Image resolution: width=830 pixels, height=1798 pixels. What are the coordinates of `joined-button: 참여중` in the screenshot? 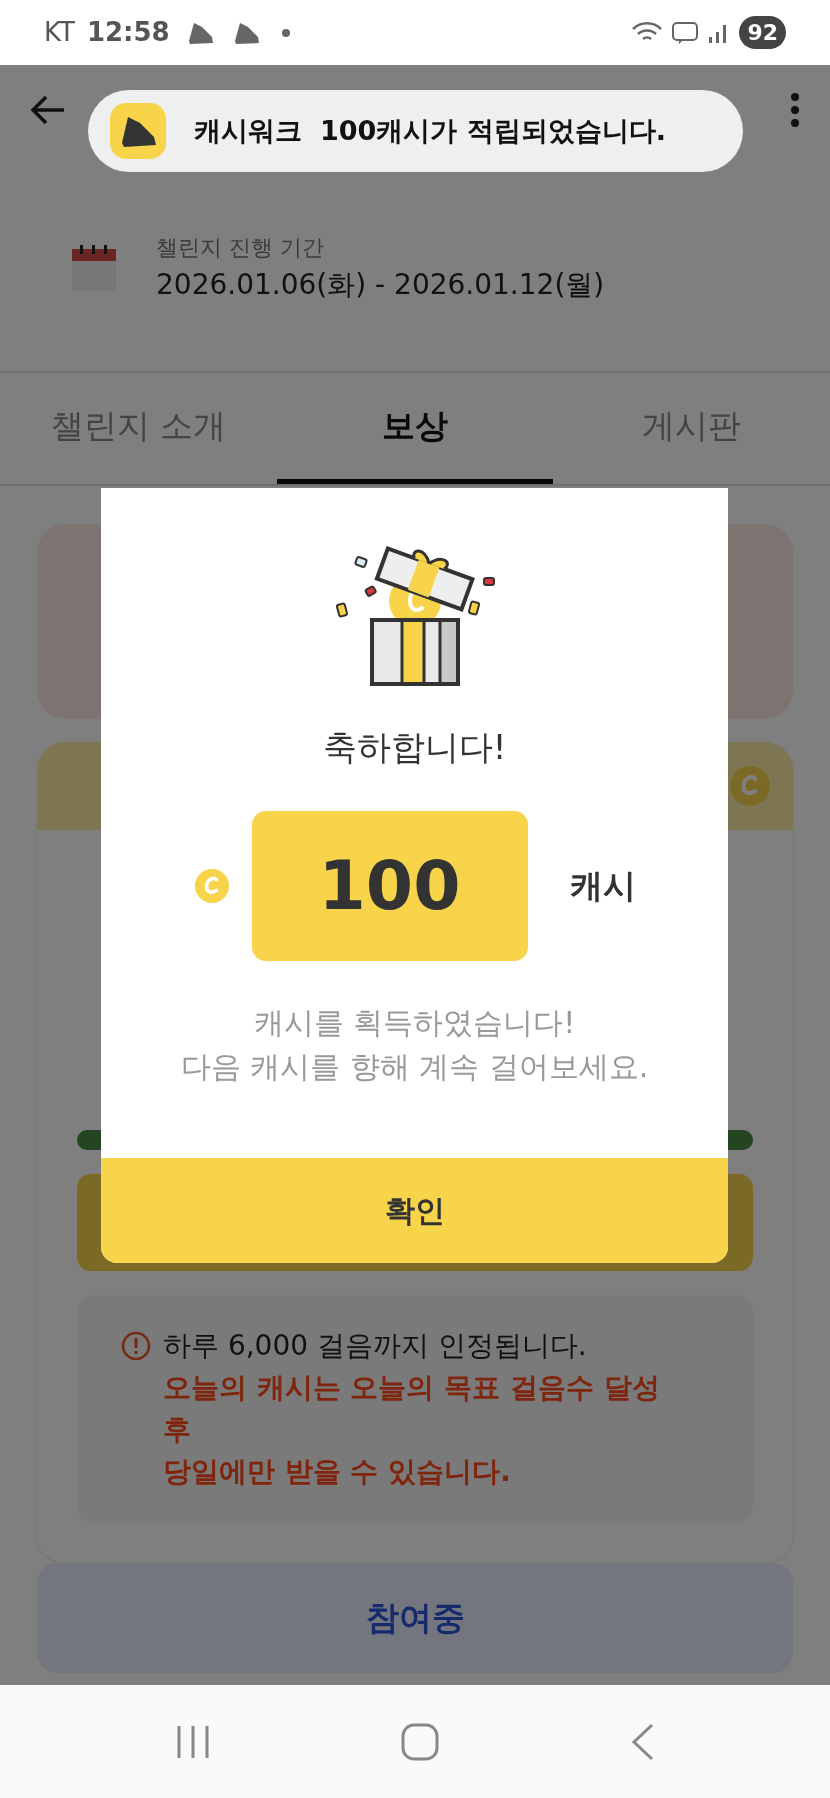 It's located at (415, 1618).